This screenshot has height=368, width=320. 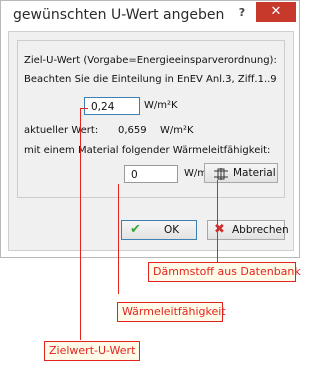 I want to click on annotation-line-insulation, so click(x=217, y=222).